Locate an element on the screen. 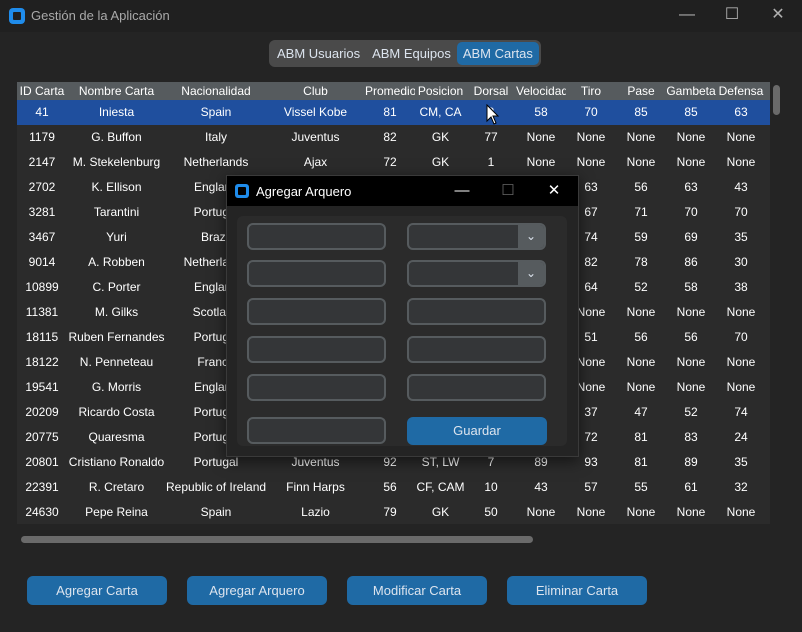 The image size is (802, 632). delete-card-button: Eliminar Carta is located at coordinates (577, 590).